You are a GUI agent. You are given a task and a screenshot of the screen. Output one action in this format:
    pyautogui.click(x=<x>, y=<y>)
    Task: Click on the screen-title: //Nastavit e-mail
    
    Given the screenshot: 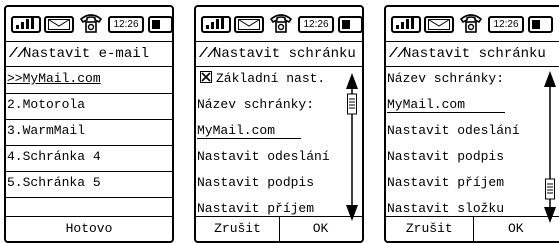 What is the action you would take?
    pyautogui.click(x=89, y=54)
    